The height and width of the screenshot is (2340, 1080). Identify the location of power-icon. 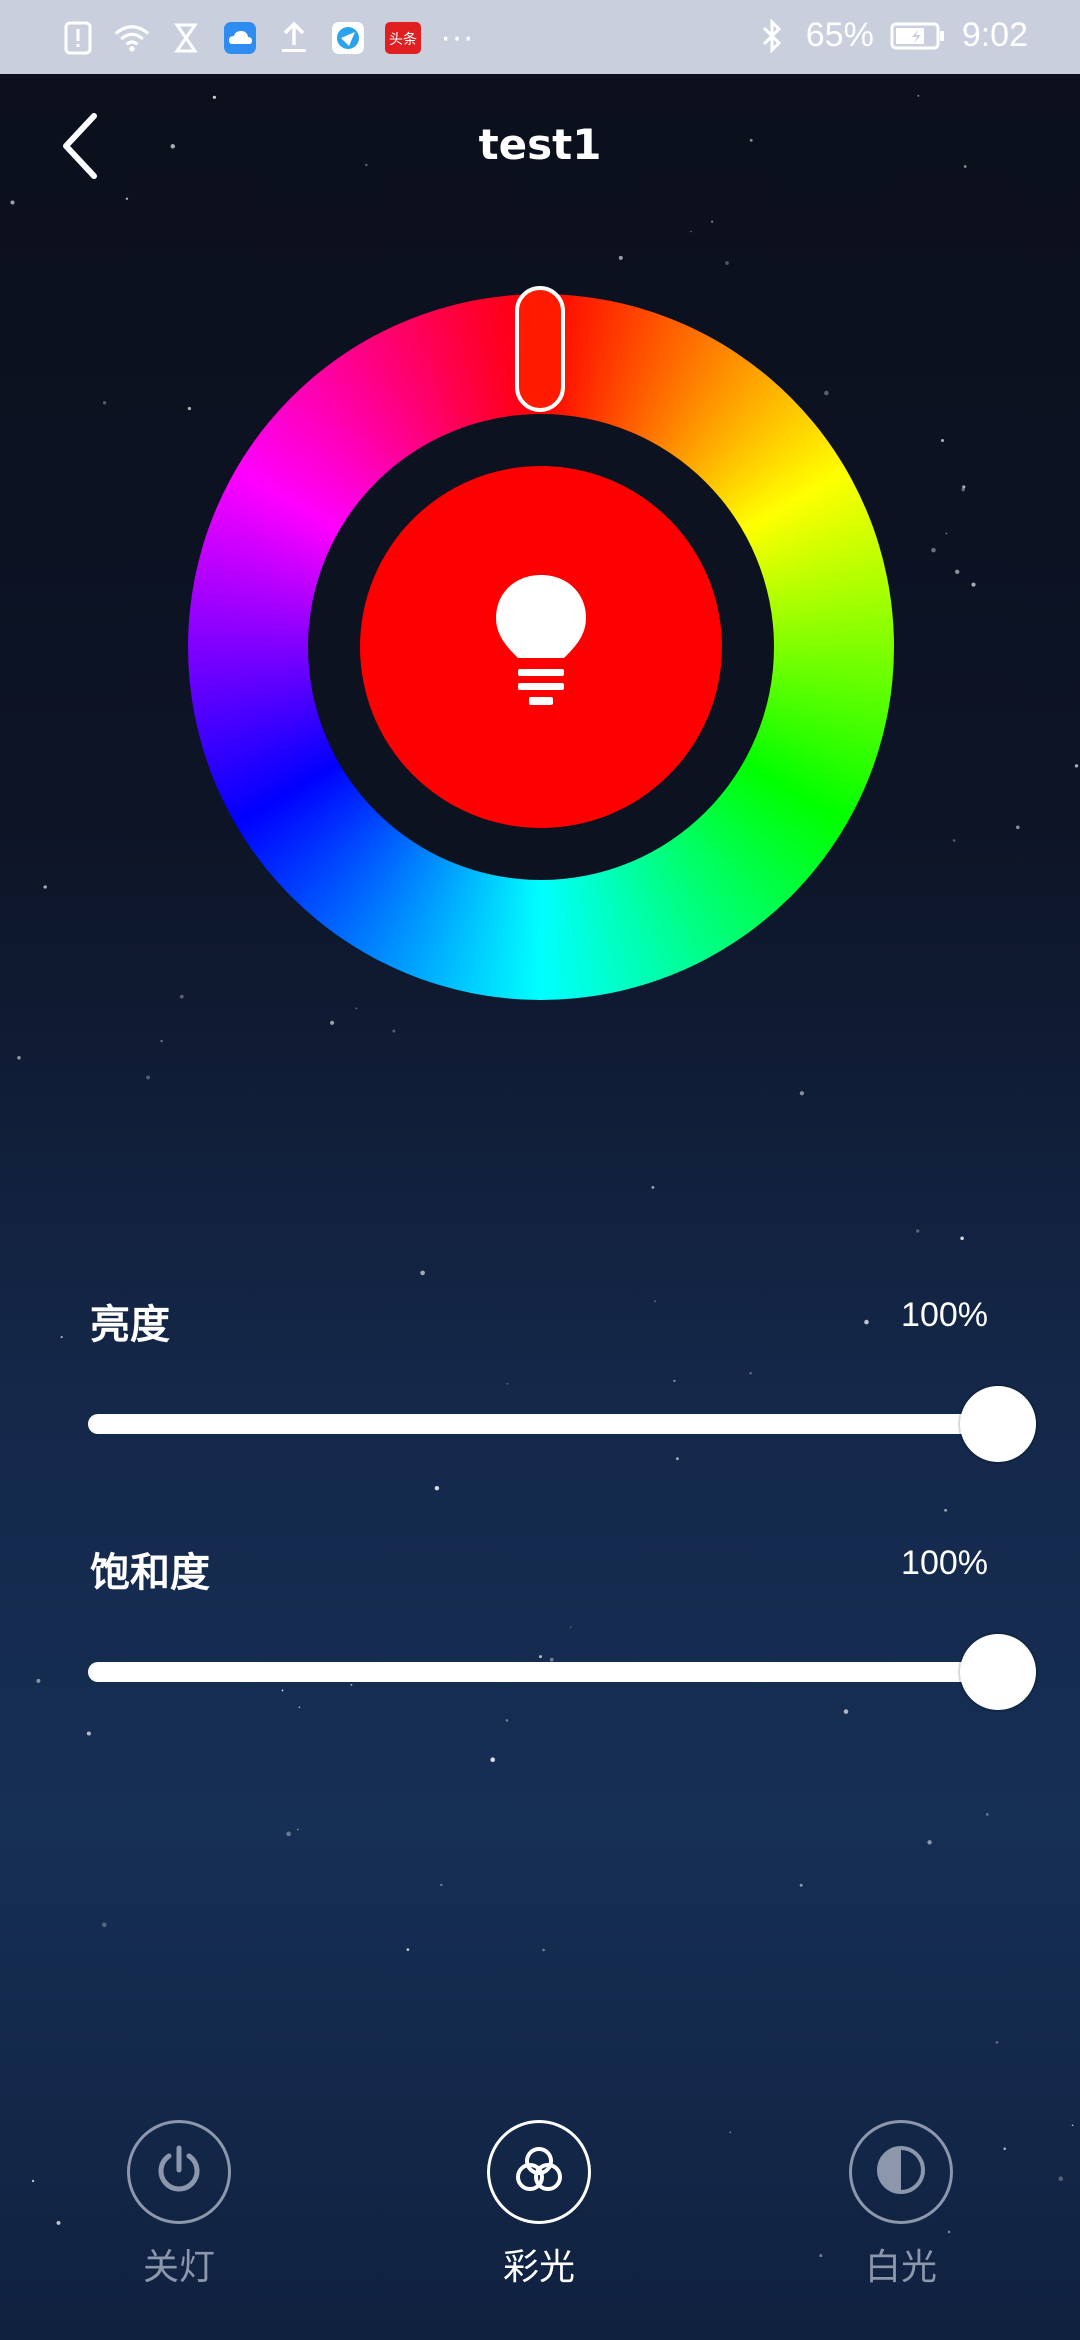
(179, 2172).